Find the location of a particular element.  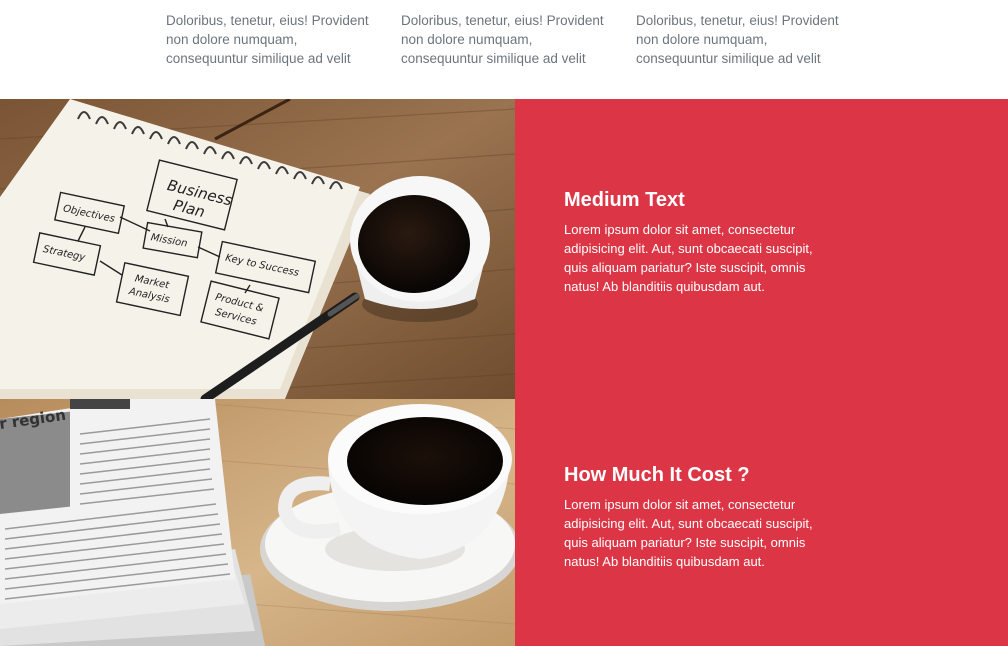

info-block-2-title: How Much It Cost ? is located at coordinates (657, 475).